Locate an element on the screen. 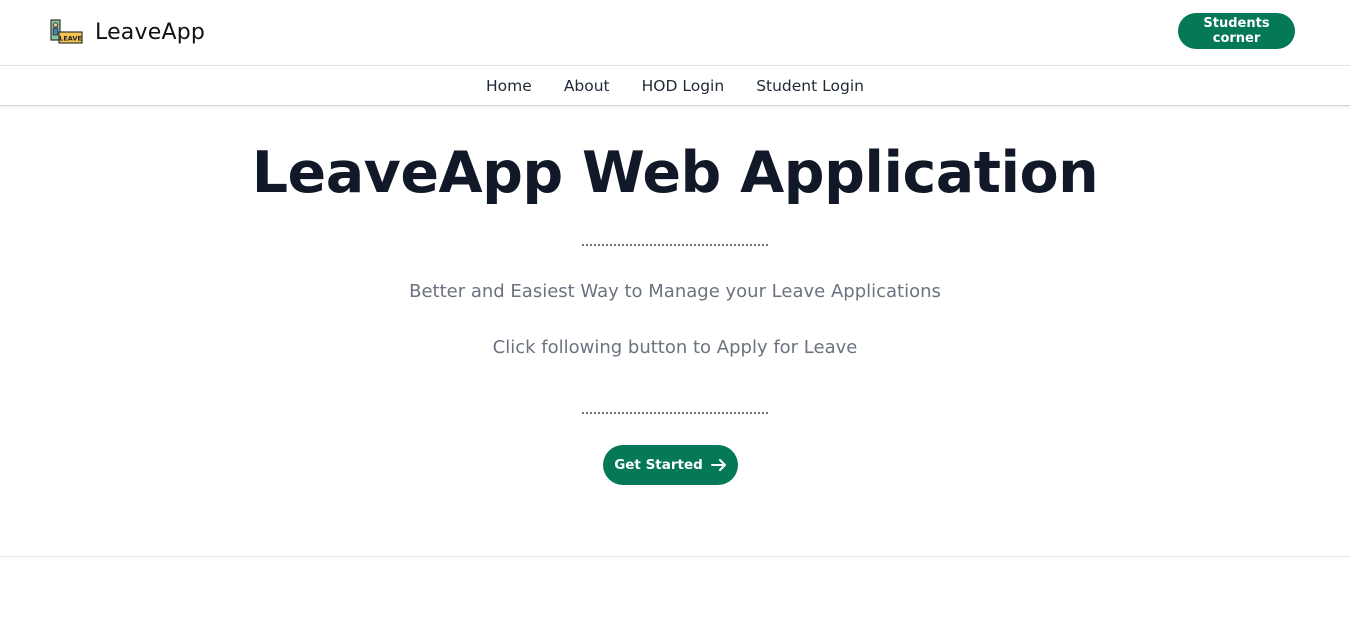 The image size is (1350, 621). dotted-divider-top is located at coordinates (675, 245).